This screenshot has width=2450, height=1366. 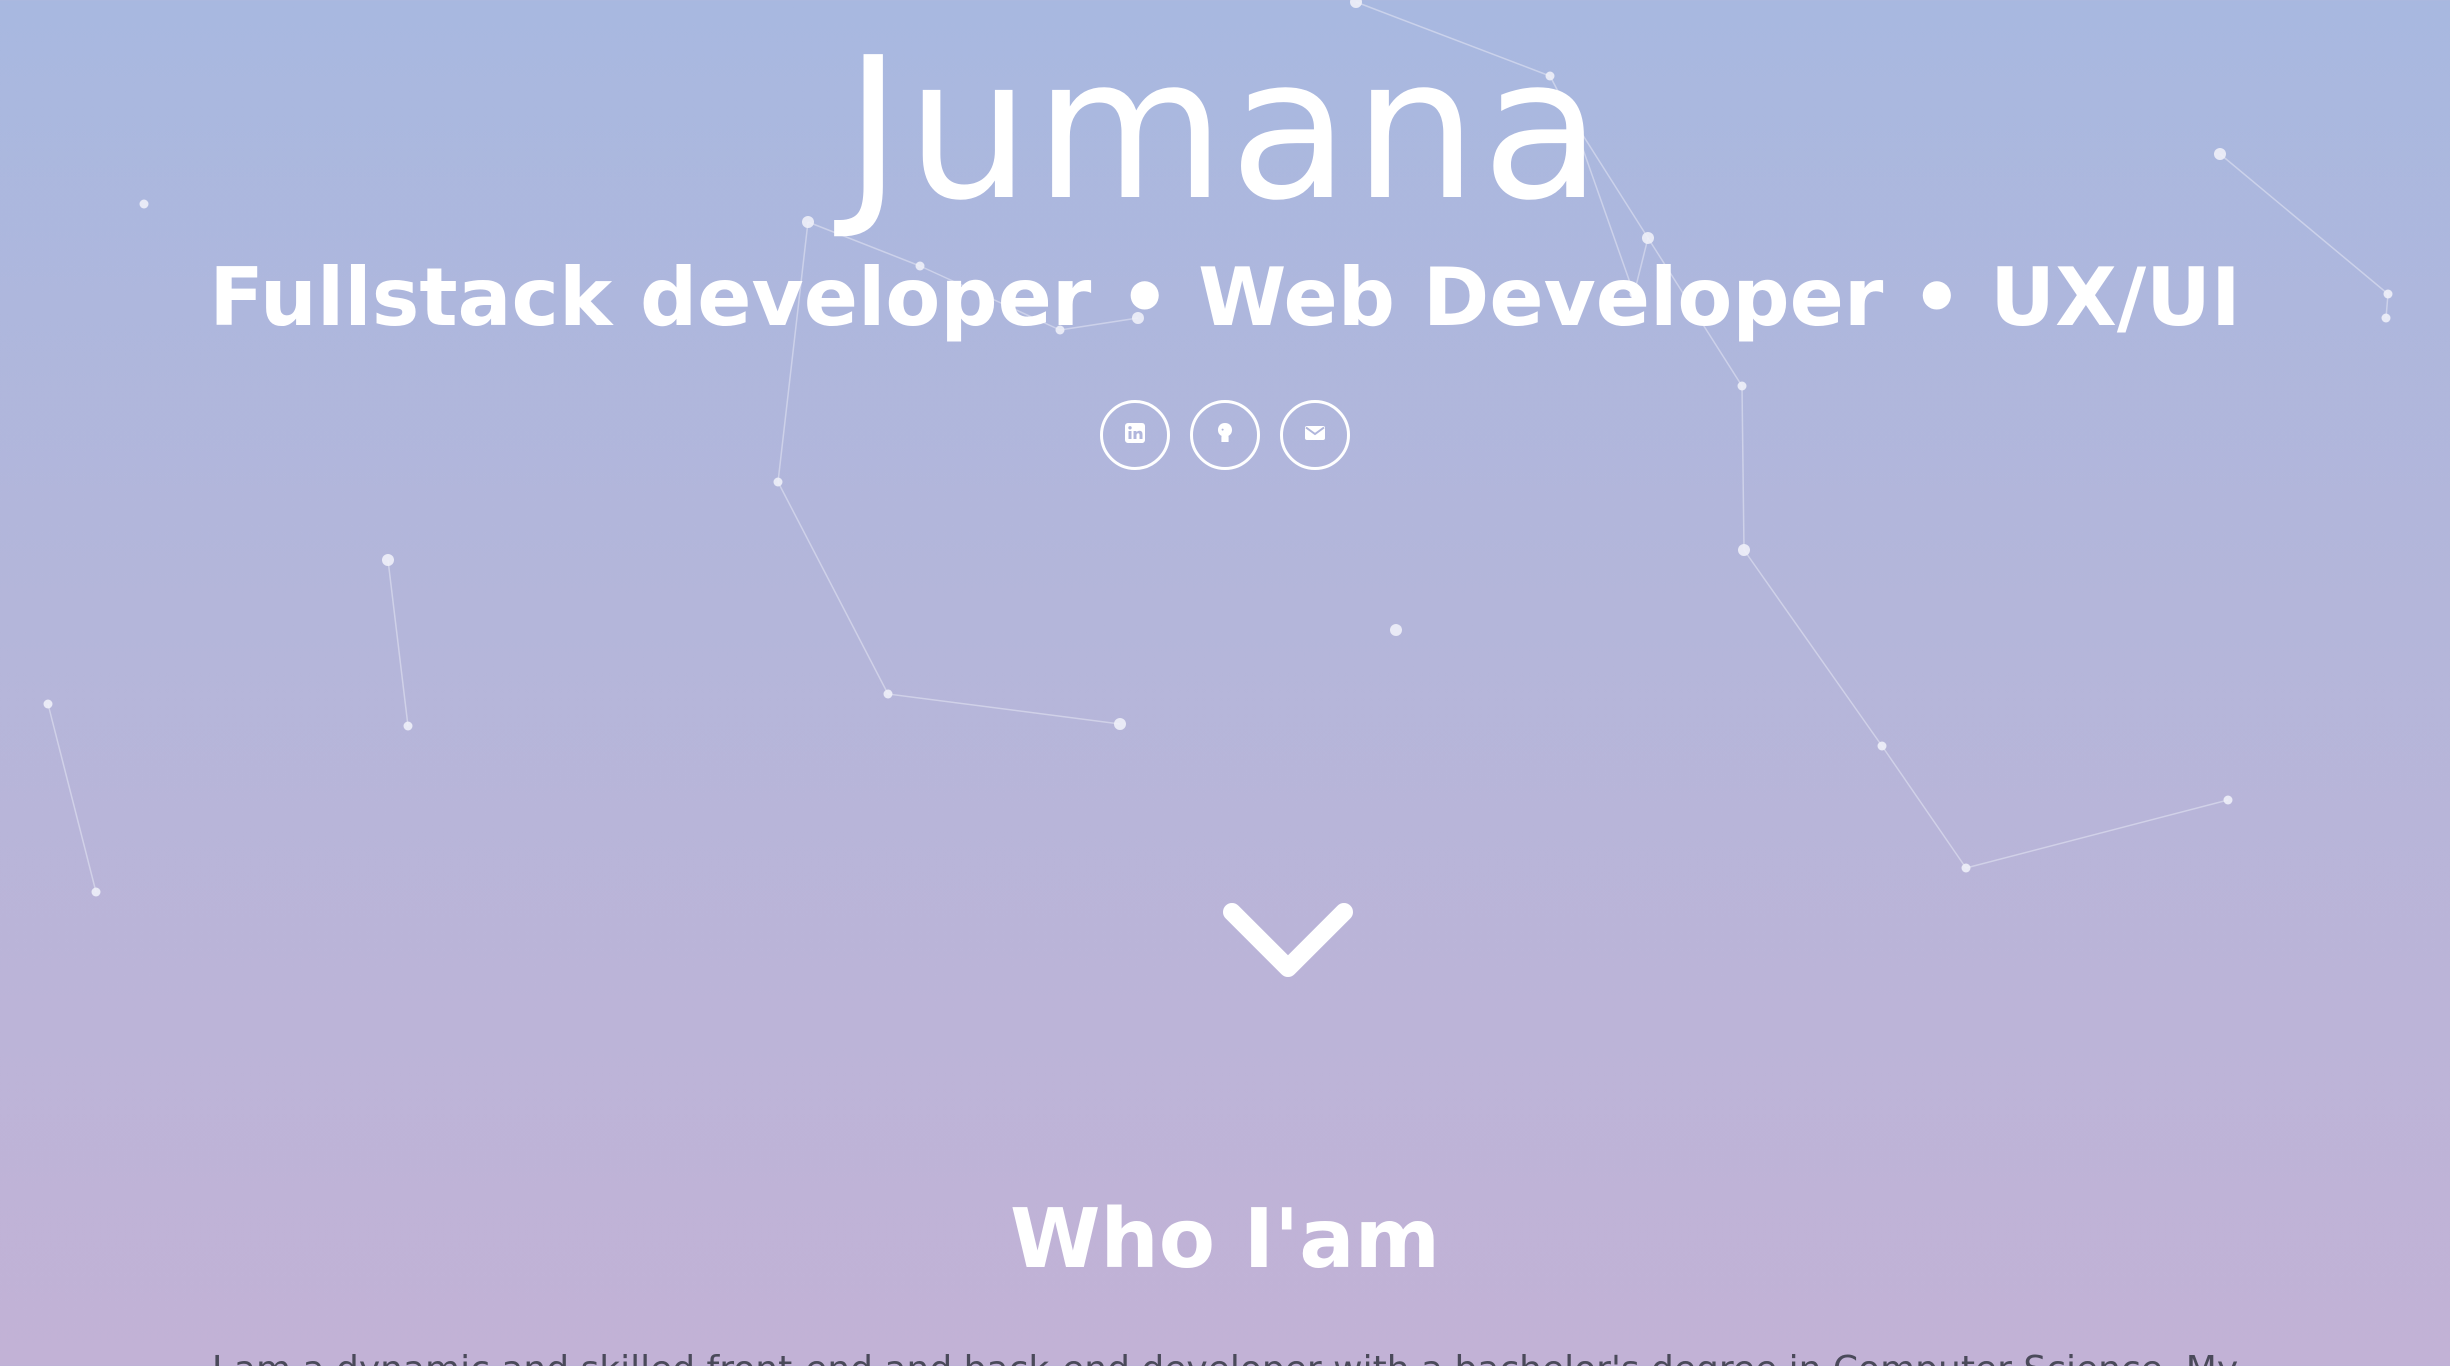 I want to click on linkedin-link, so click(x=1135, y=435).